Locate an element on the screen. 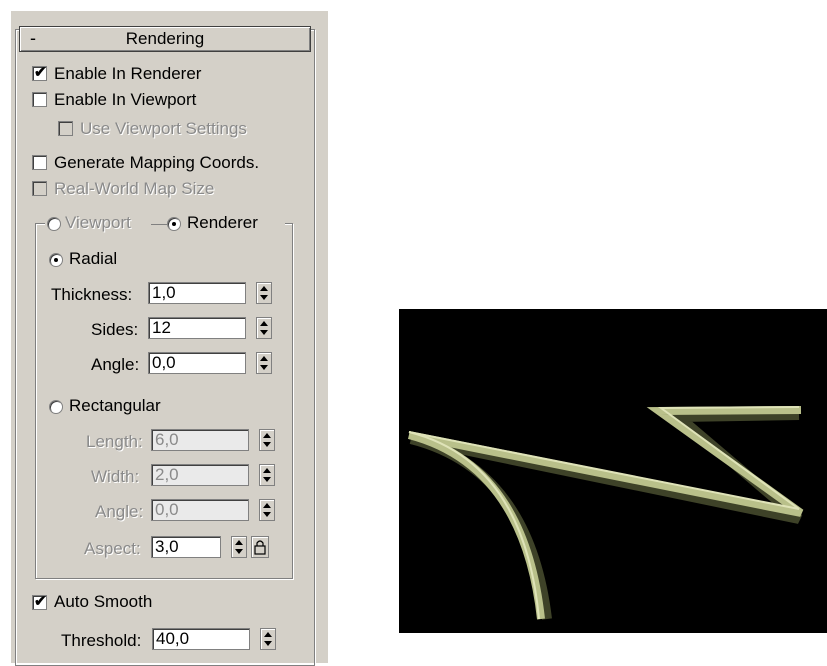 The image size is (827, 666). thickness-spinner is located at coordinates (264, 293).